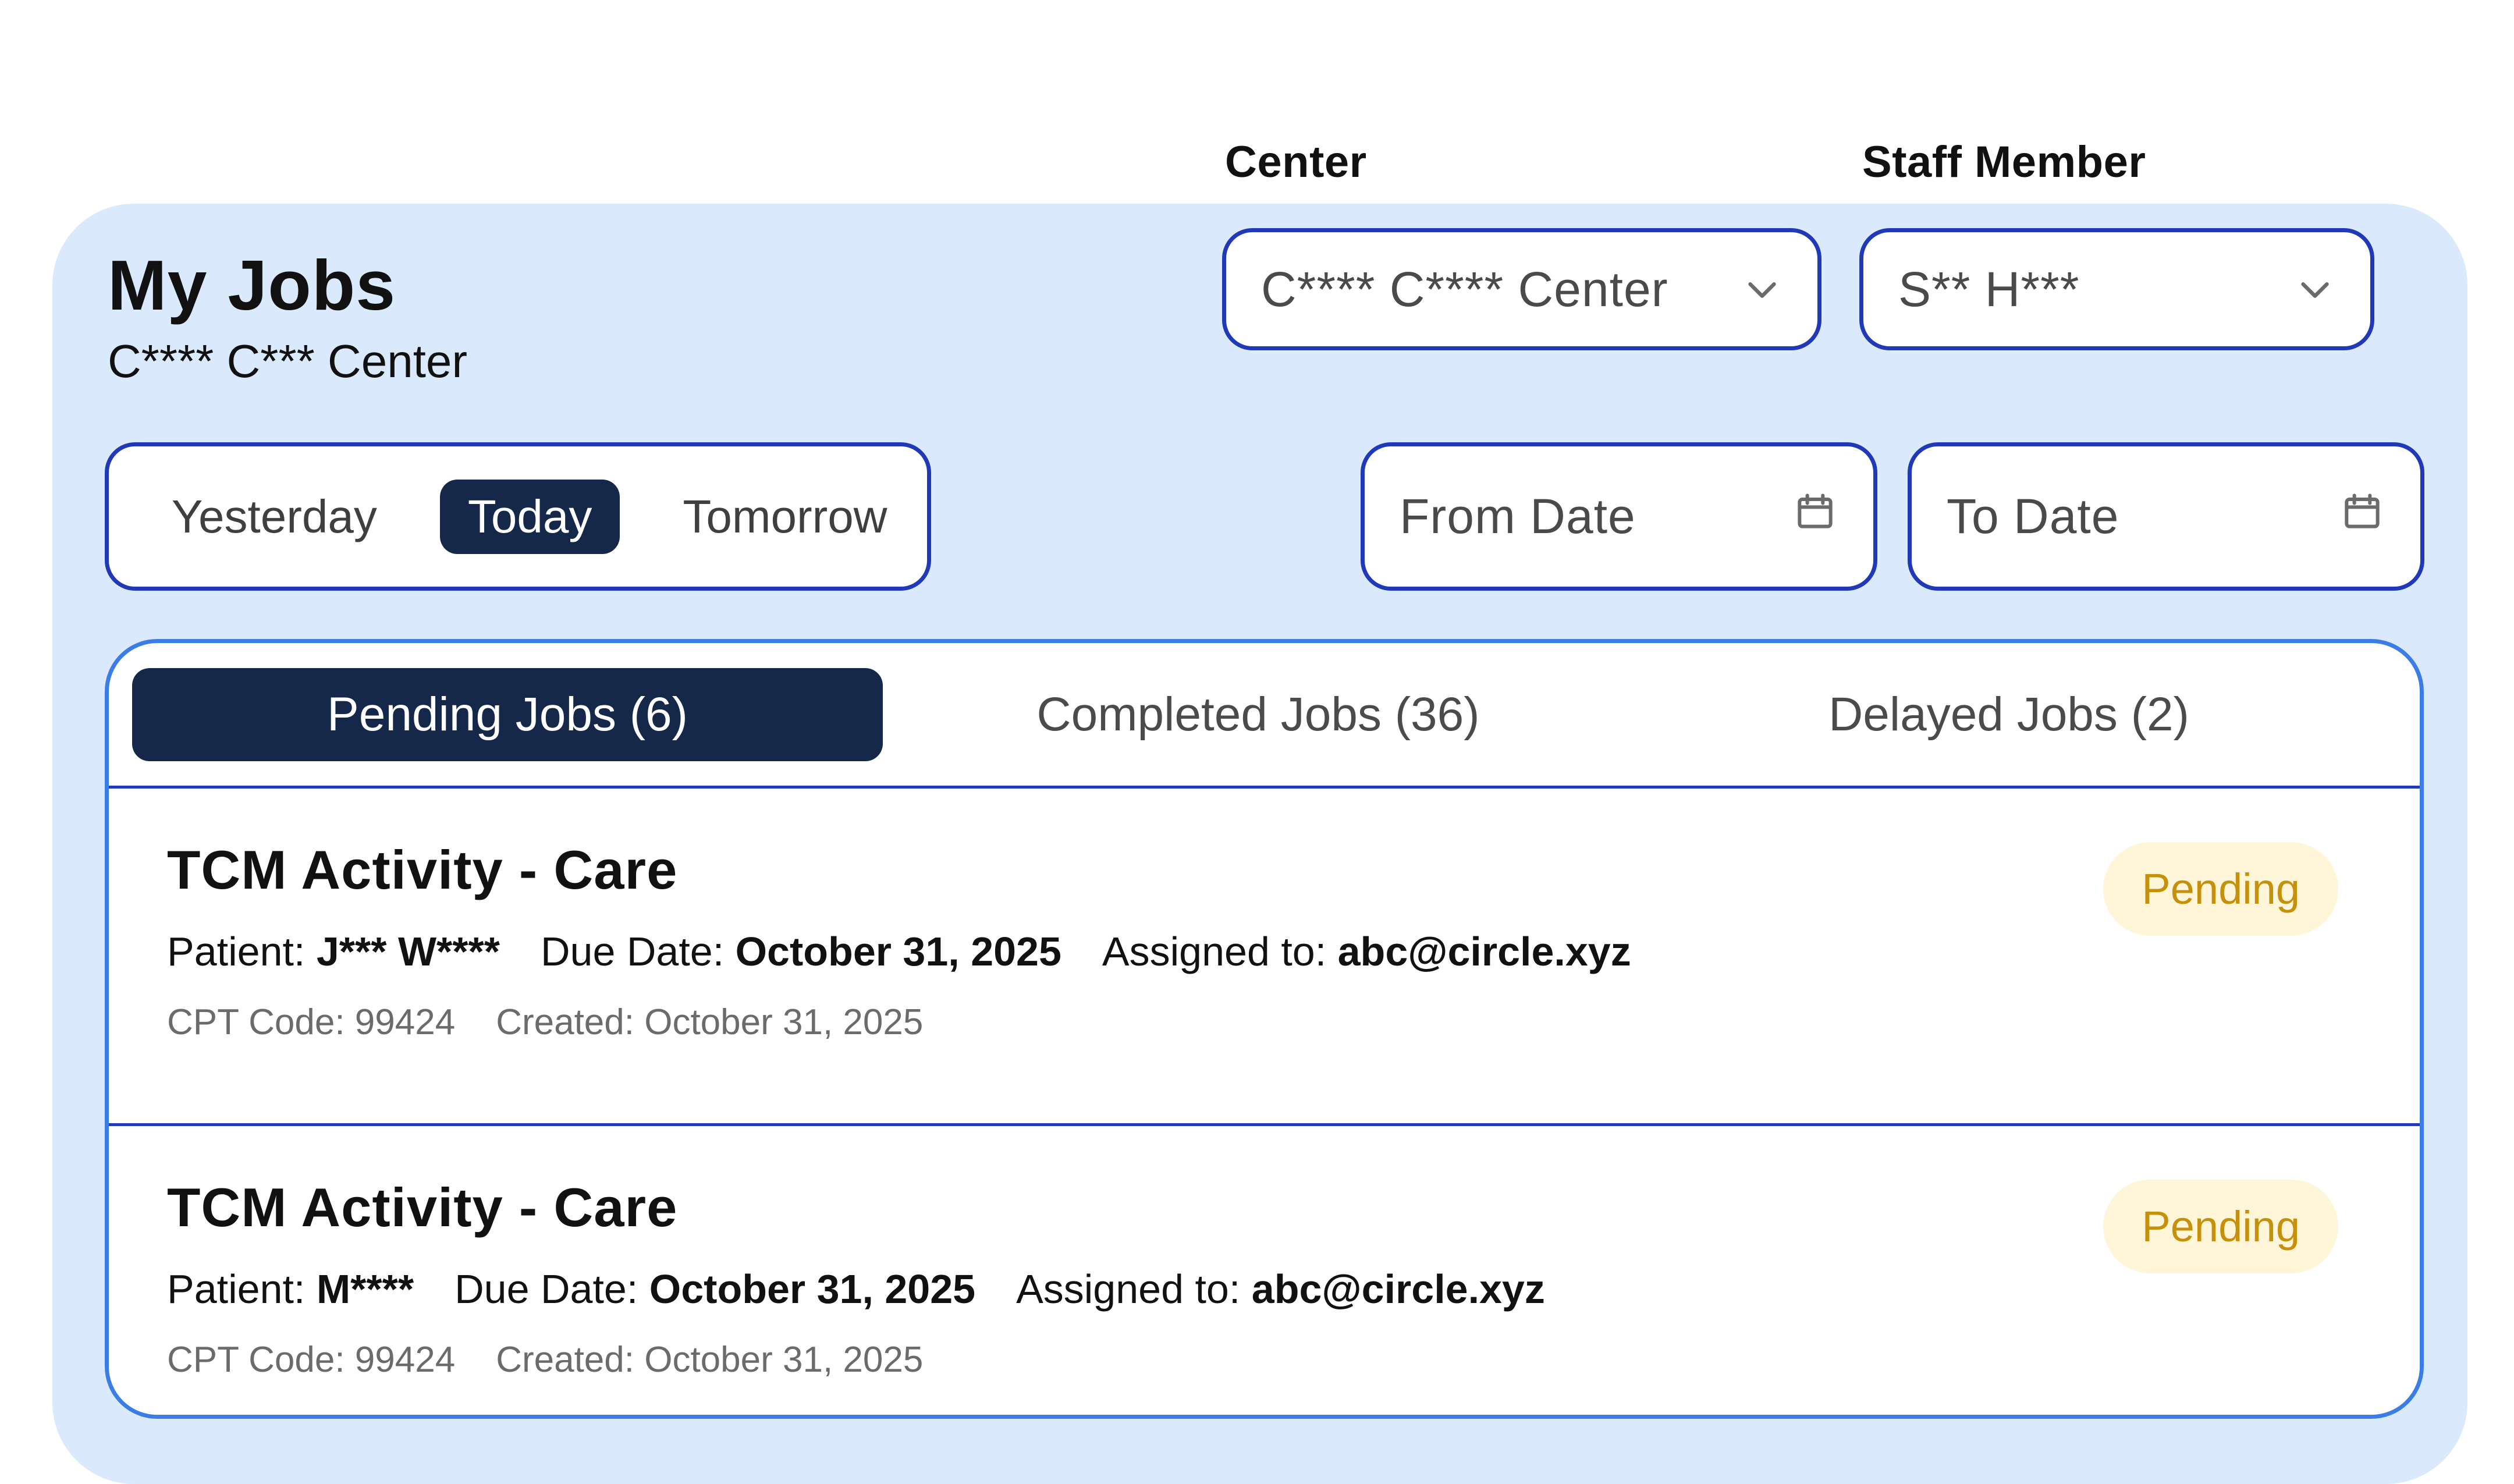 This screenshot has height=1484, width=2514. Describe the element at coordinates (2116, 289) in the screenshot. I see `staff-member-select: S** H***` at that location.